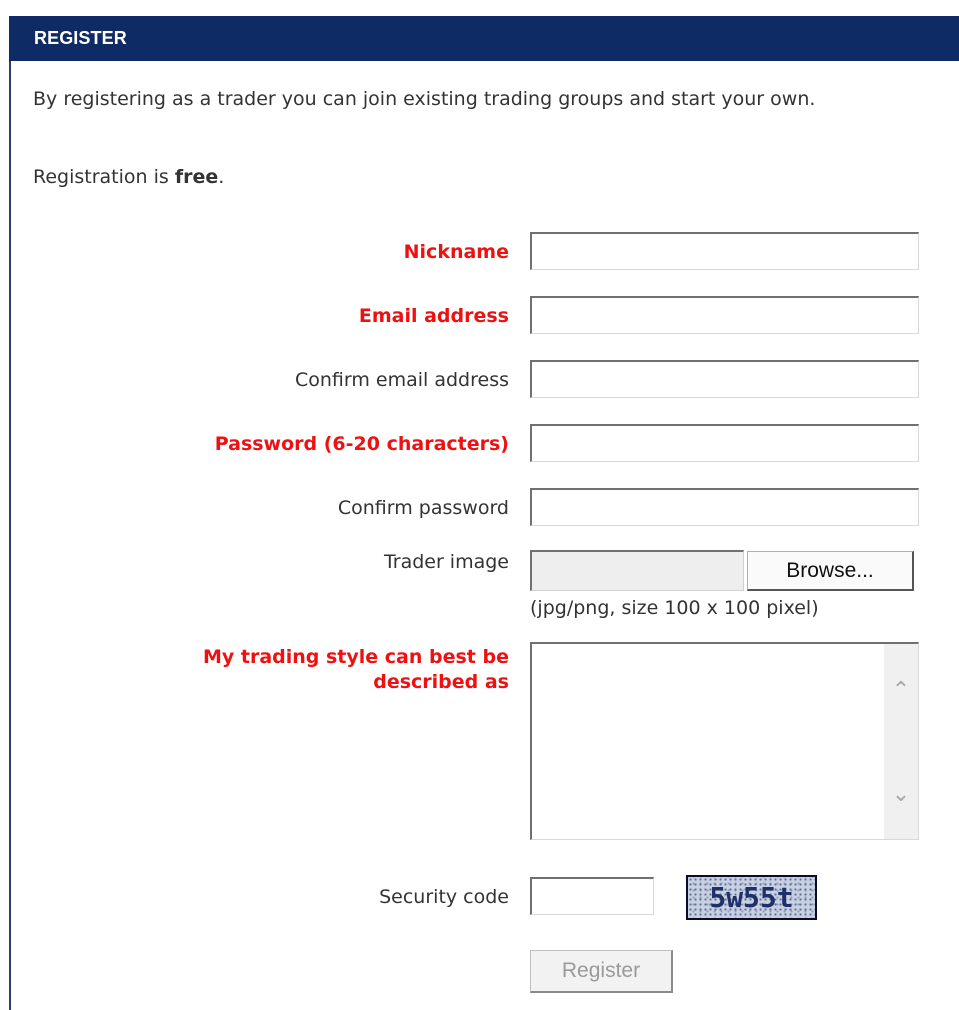 Image resolution: width=959 pixels, height=1010 pixels. I want to click on image-size-hint: (jpg/png, size 100 x 100 pixel), so click(674, 608).